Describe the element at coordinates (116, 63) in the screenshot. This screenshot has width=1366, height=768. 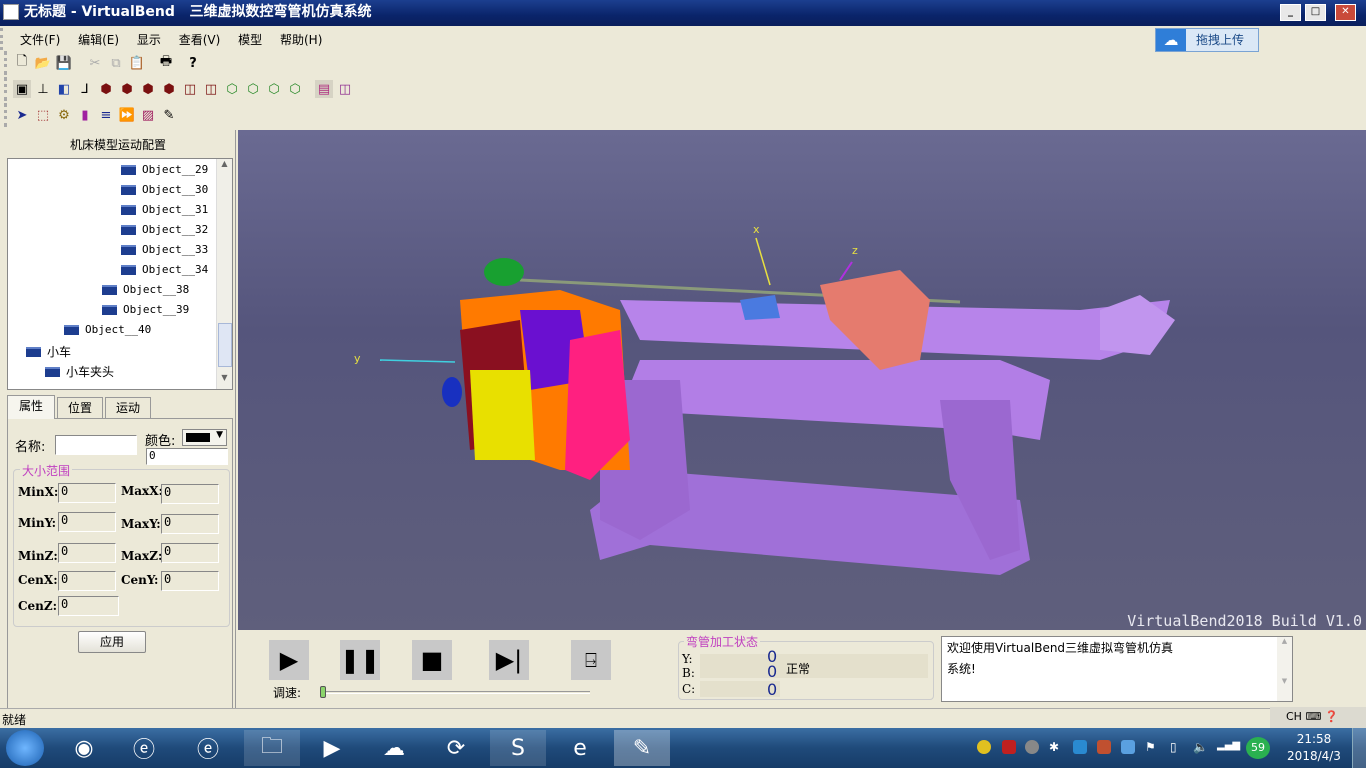
I see `copy-icon: ⧉` at that location.